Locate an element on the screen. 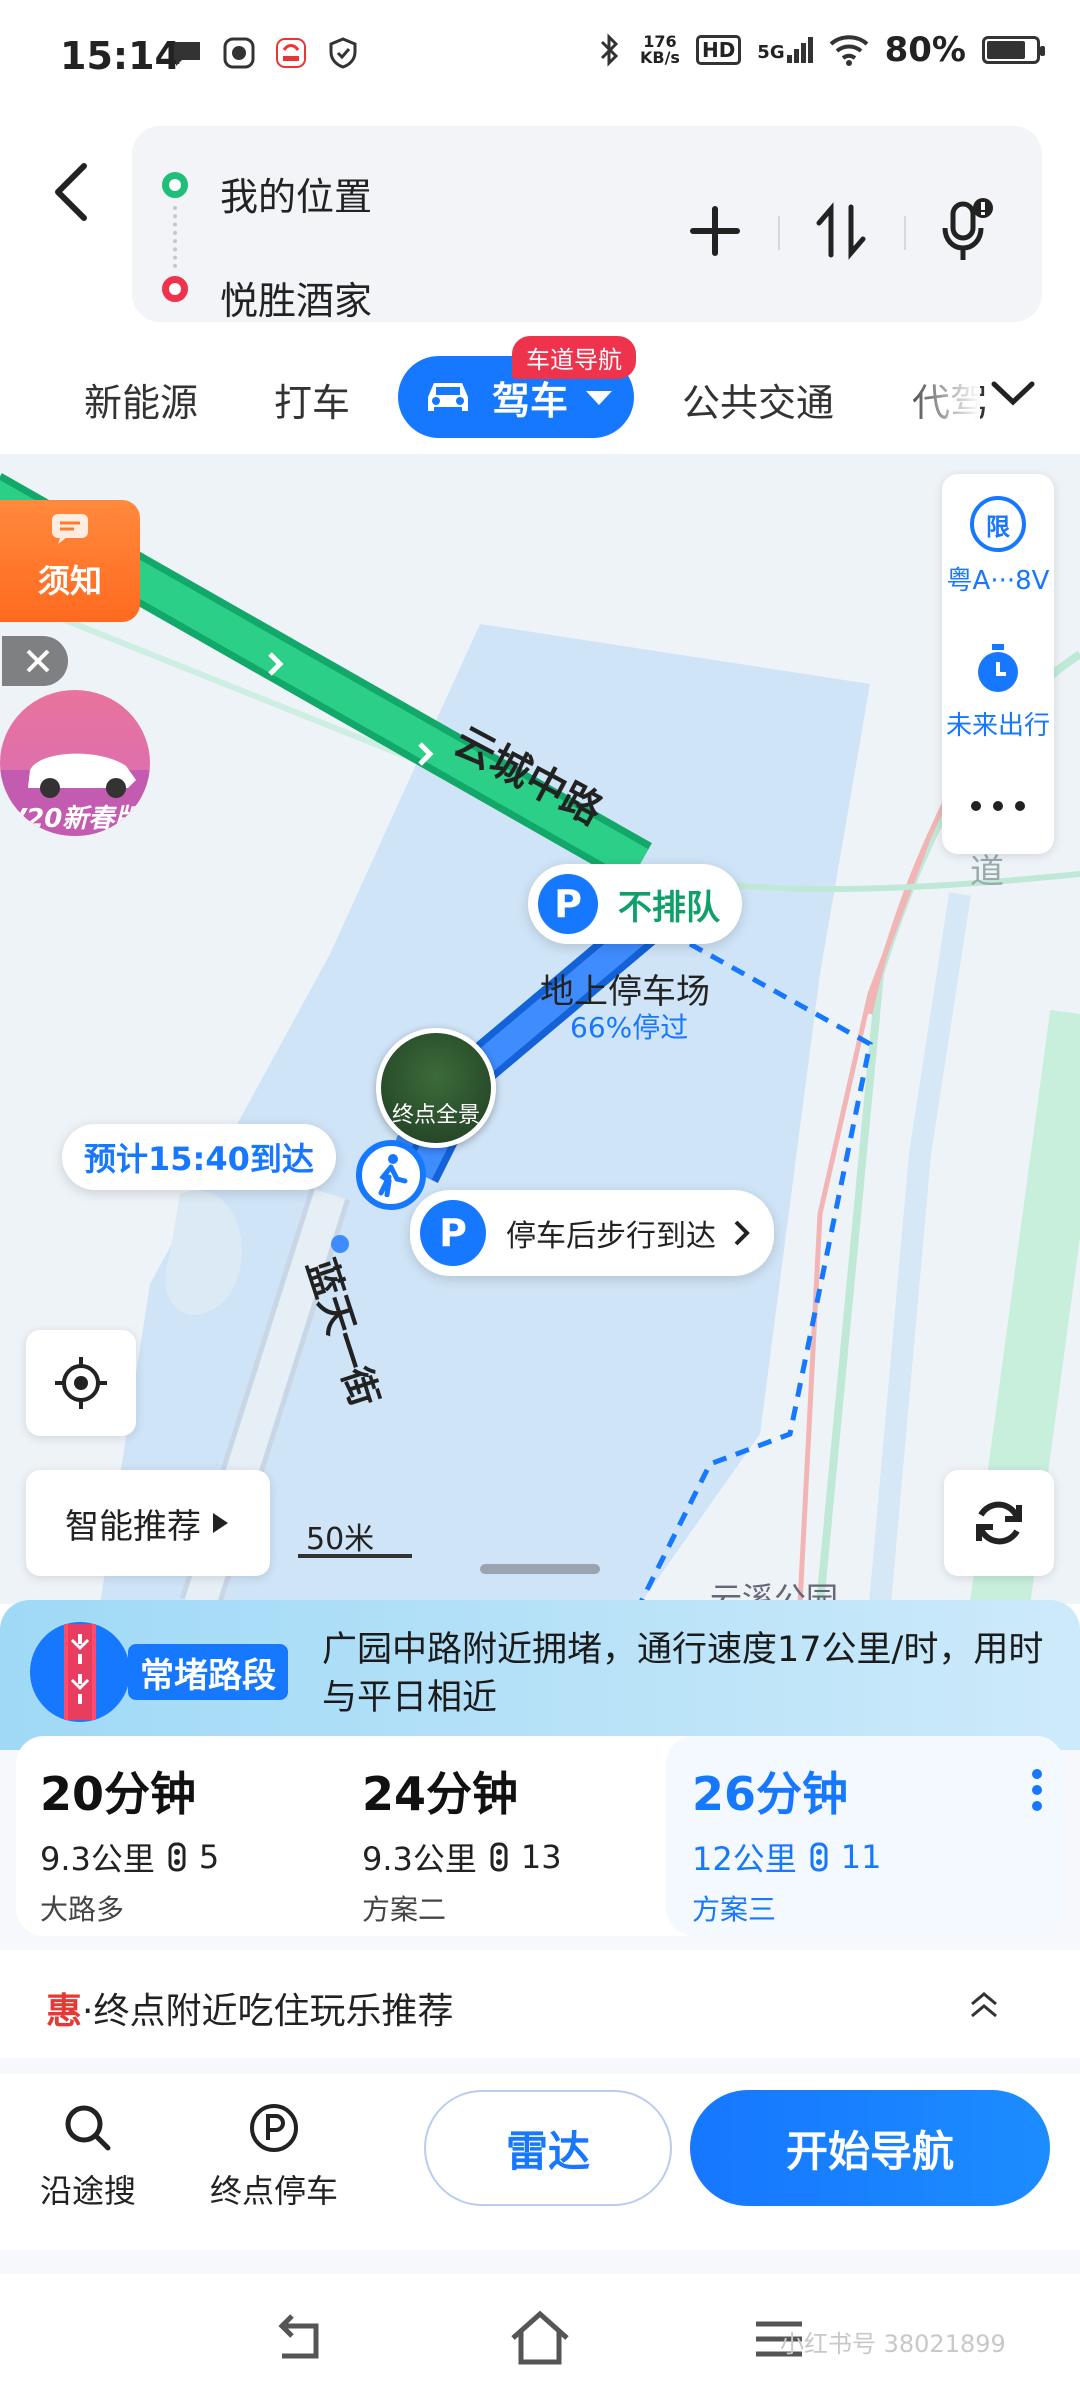 This screenshot has height=2400, width=1080. plus-icon is located at coordinates (715, 231).